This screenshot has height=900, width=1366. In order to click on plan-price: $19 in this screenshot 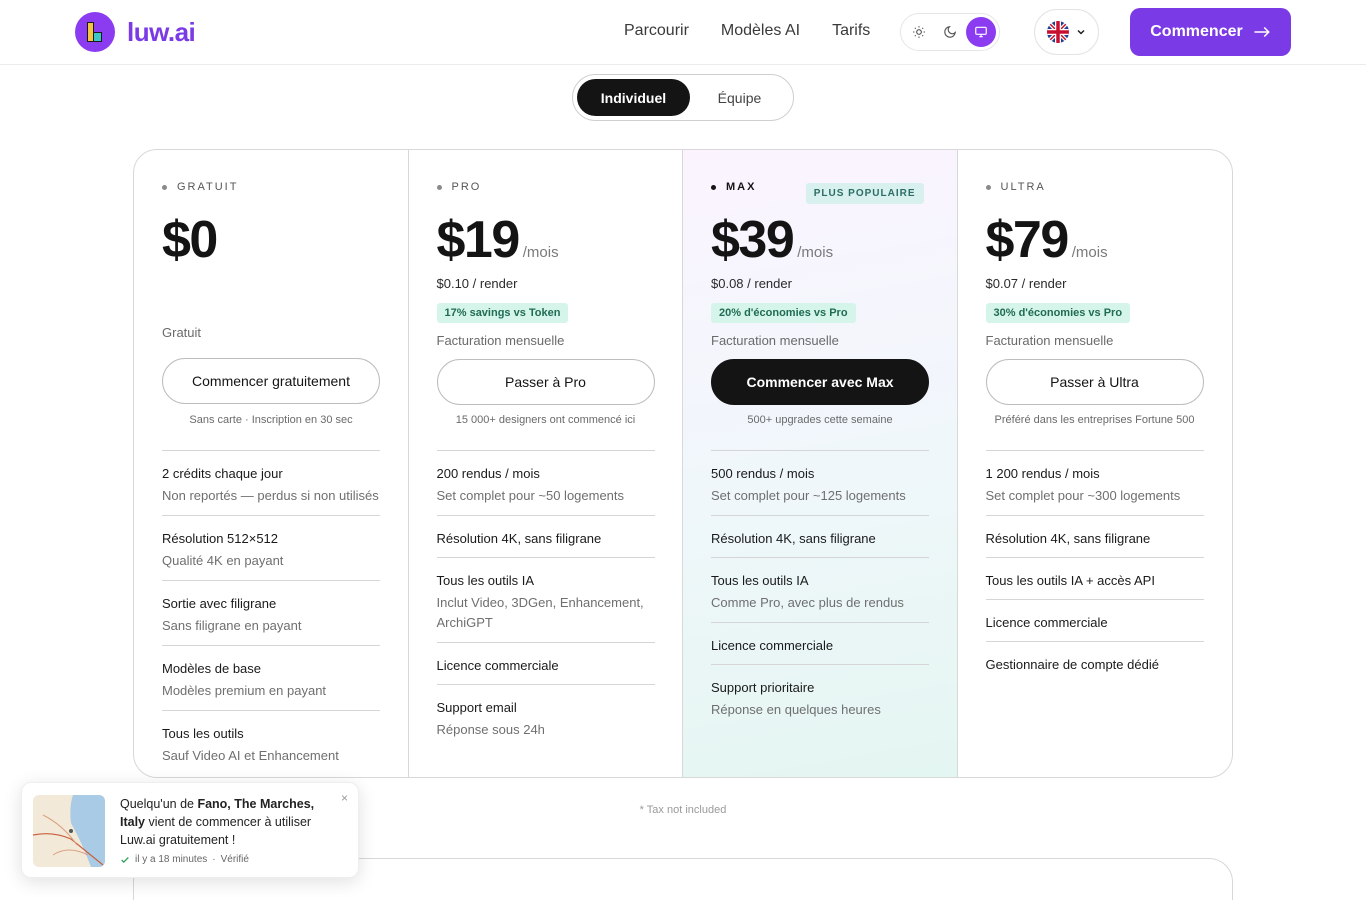, I will do `click(478, 240)`.